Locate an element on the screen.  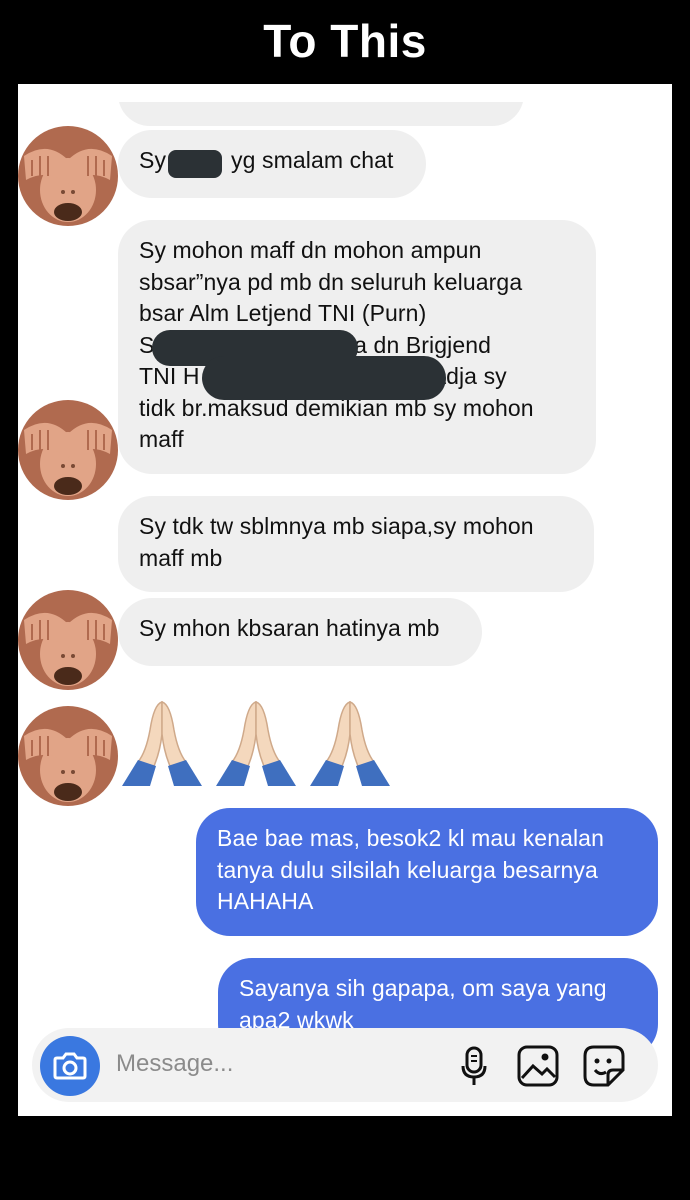
message-line: Sy mhon kbsaran hatinya mb is located at coordinates (289, 628).